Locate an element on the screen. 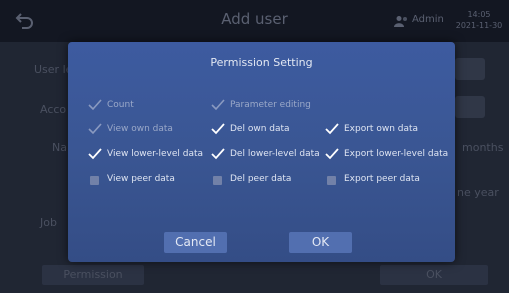 This screenshot has width=509, height=293. job-label: Job is located at coordinates (48, 222).